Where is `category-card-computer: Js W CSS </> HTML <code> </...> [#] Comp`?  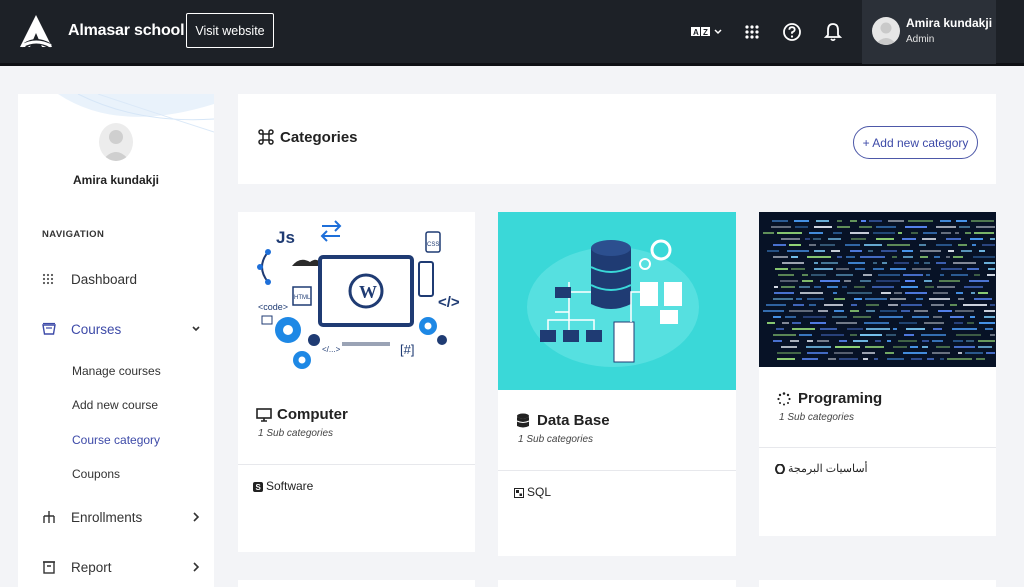
category-card-computer: Js W CSS </> HTML <code> </...> [#] Comp is located at coordinates (356, 382).